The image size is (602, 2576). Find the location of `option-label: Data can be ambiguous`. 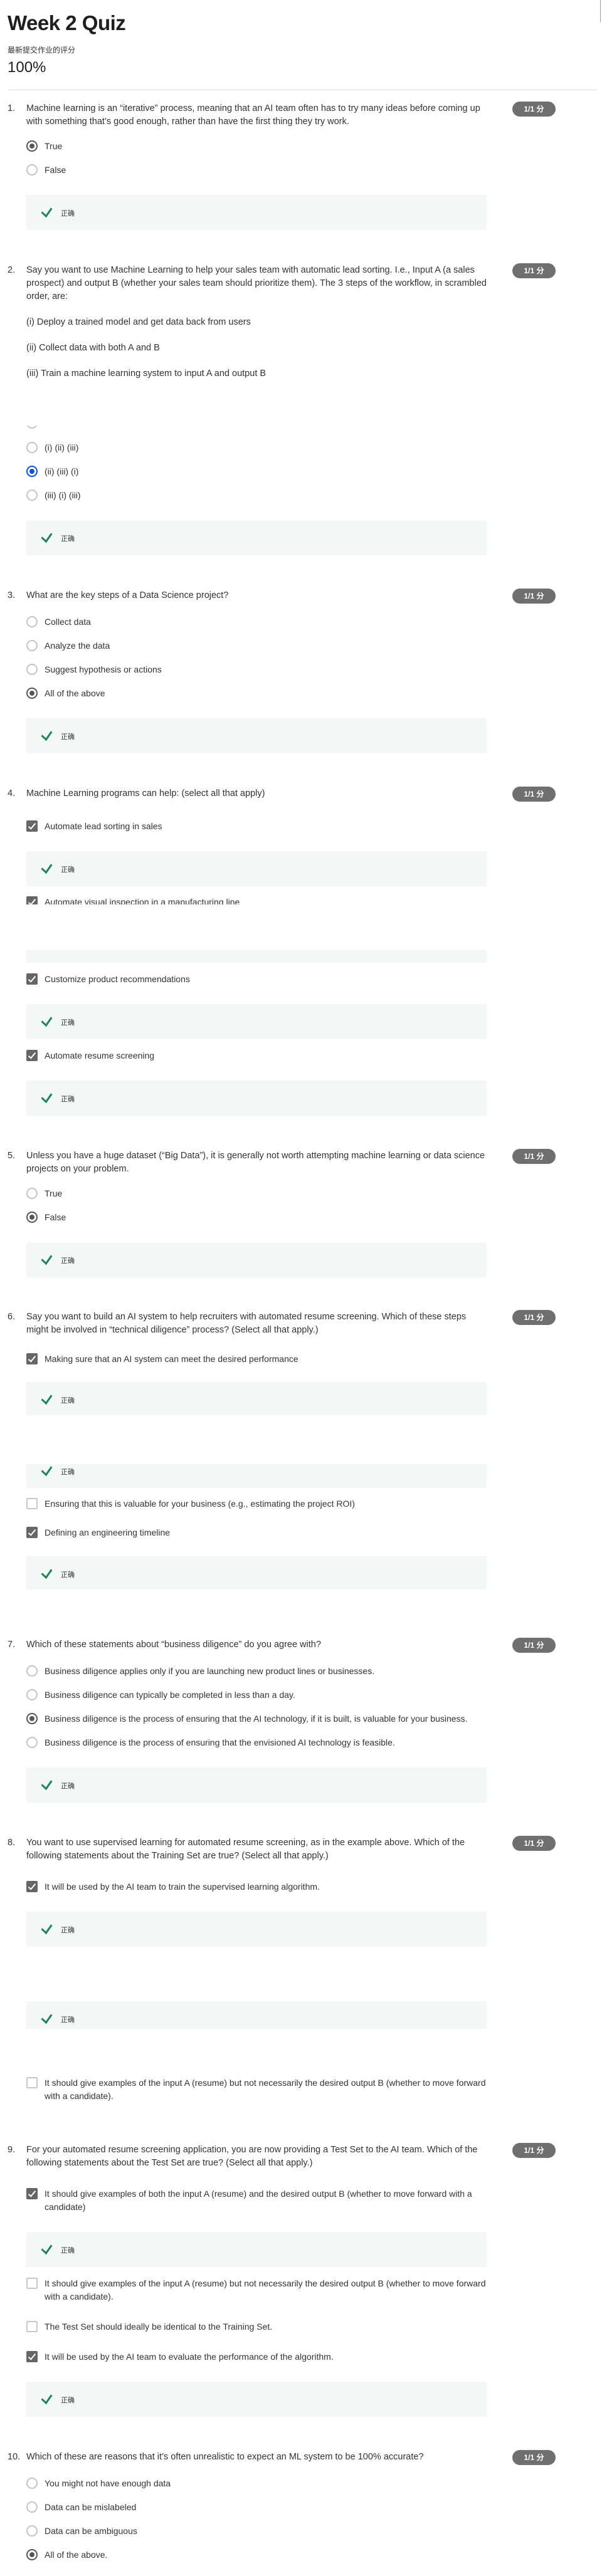

option-label: Data can be ambiguous is located at coordinates (270, 2531).